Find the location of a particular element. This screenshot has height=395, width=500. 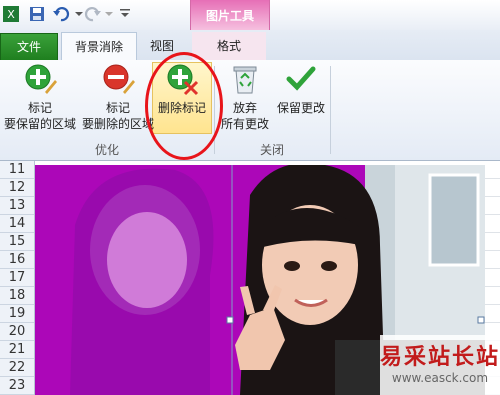

row-number: 17 is located at coordinates (17, 278).